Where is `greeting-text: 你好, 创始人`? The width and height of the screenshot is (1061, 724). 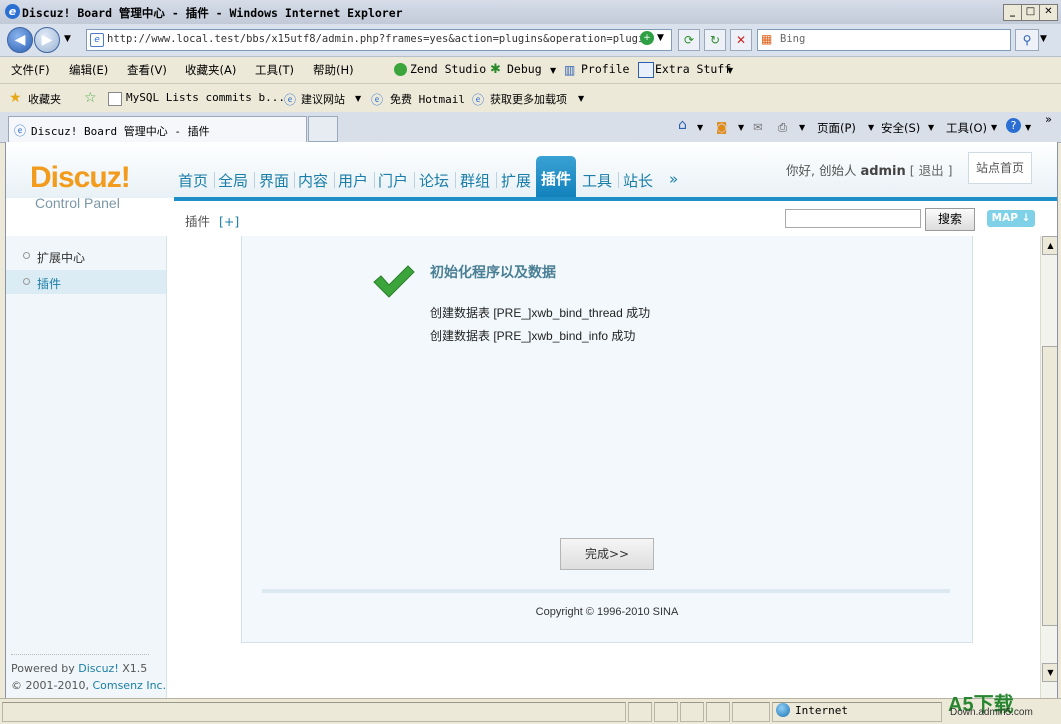 greeting-text: 你好, 创始人 is located at coordinates (821, 170).